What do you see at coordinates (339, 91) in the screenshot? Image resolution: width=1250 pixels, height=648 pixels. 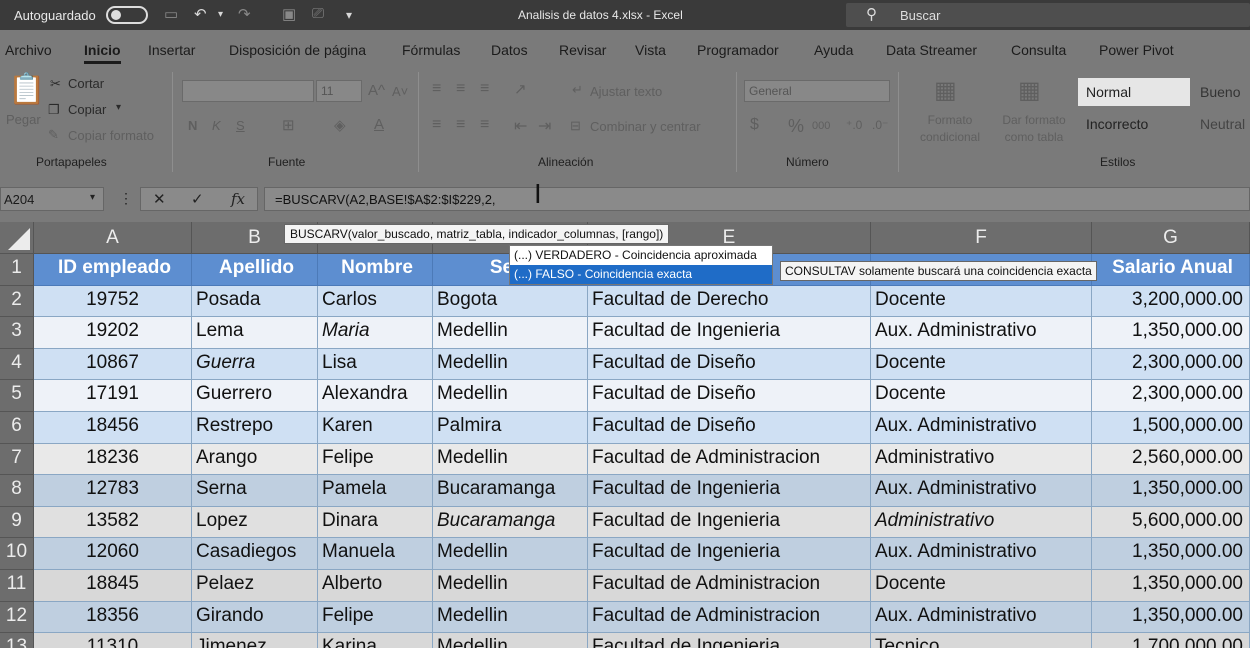 I see `font-size-select: 11` at bounding box center [339, 91].